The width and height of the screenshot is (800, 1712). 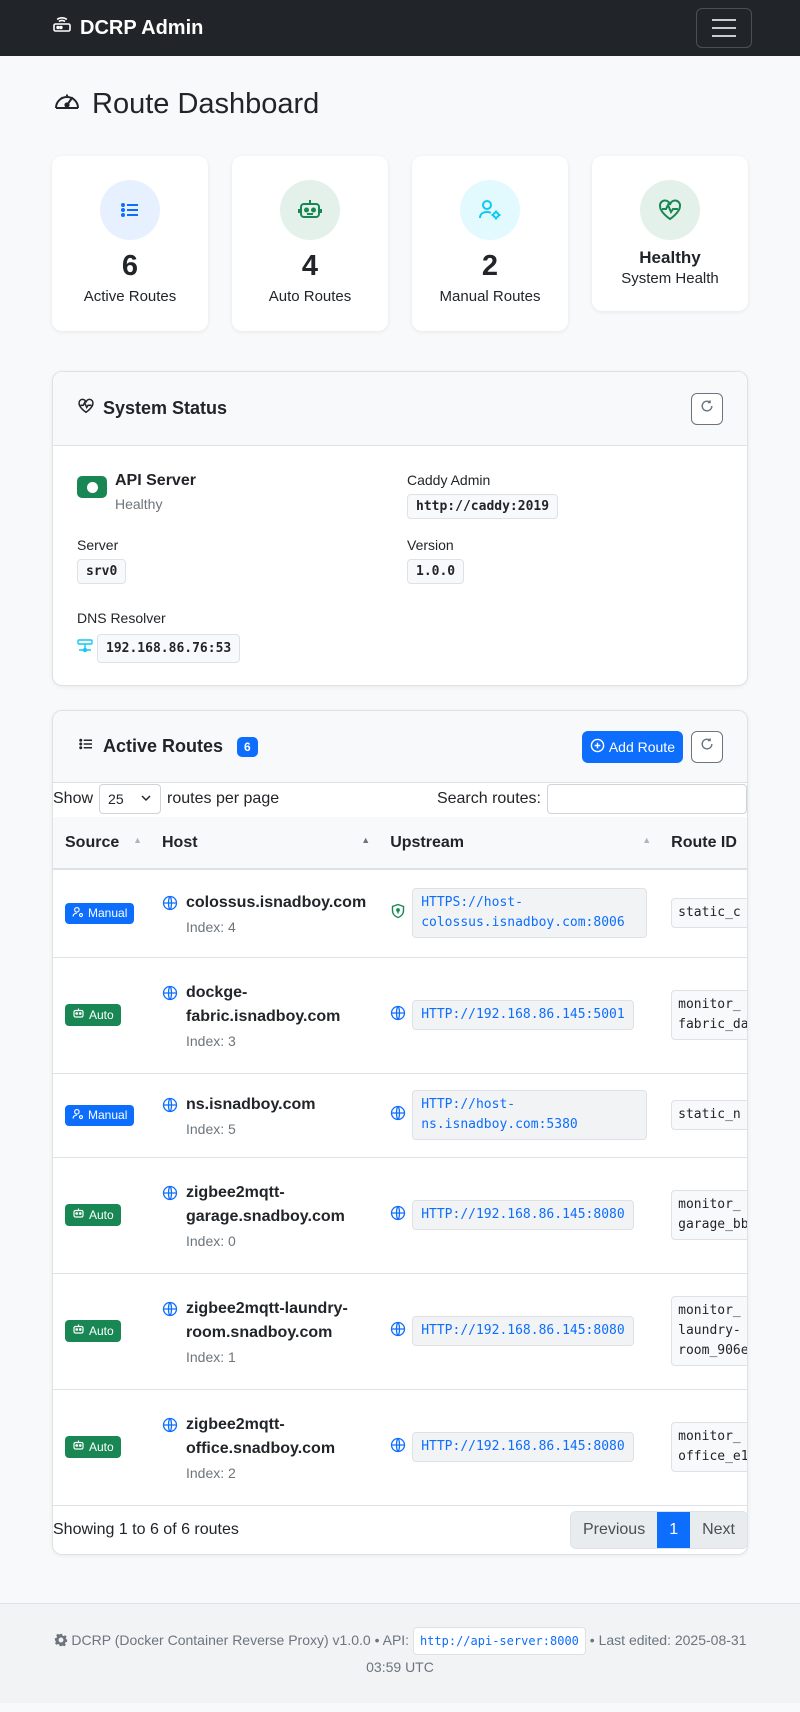 I want to click on user-gear-icon, so click(x=490, y=210).